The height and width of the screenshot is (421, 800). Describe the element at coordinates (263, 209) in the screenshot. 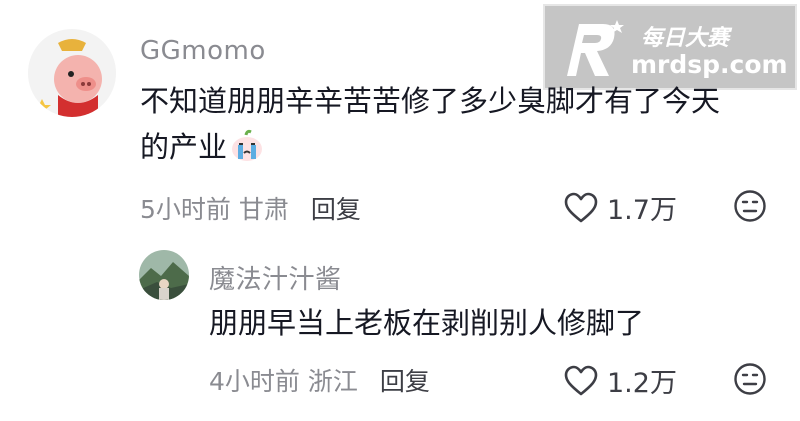

I see `comment-location: 甘肃` at that location.